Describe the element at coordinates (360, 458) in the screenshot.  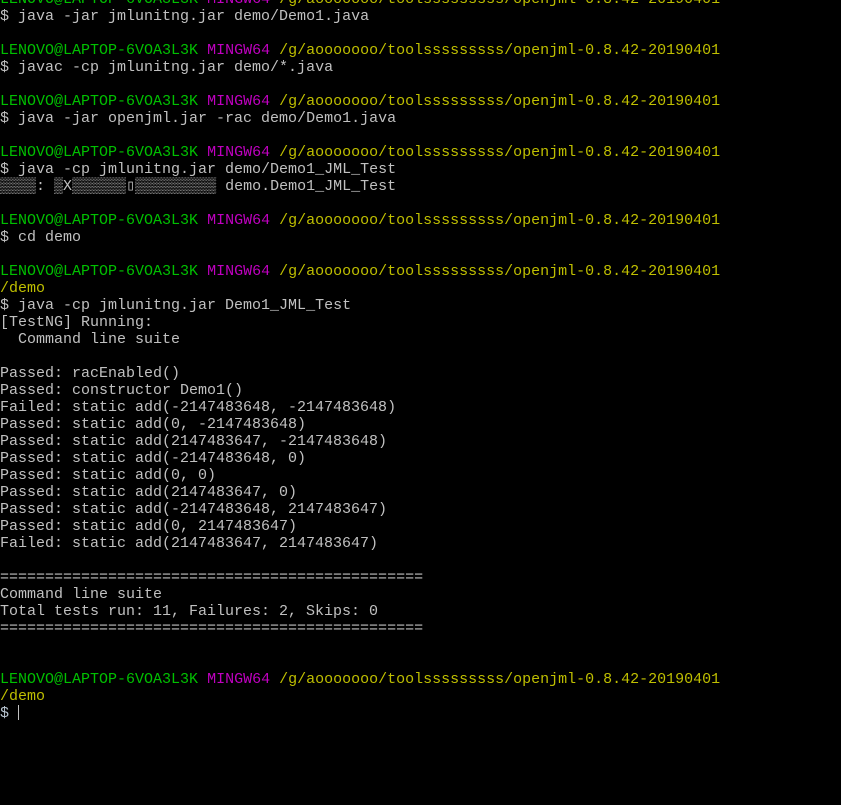
I see `output-line: Passed: static add(-2147483648, 0)` at that location.